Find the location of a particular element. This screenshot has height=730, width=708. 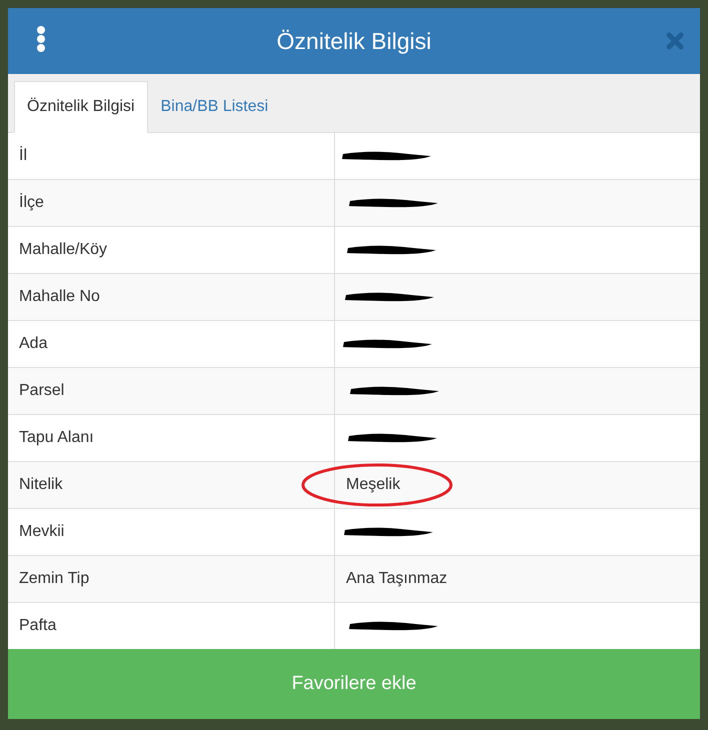

field-label: Mahalle No is located at coordinates (171, 297).